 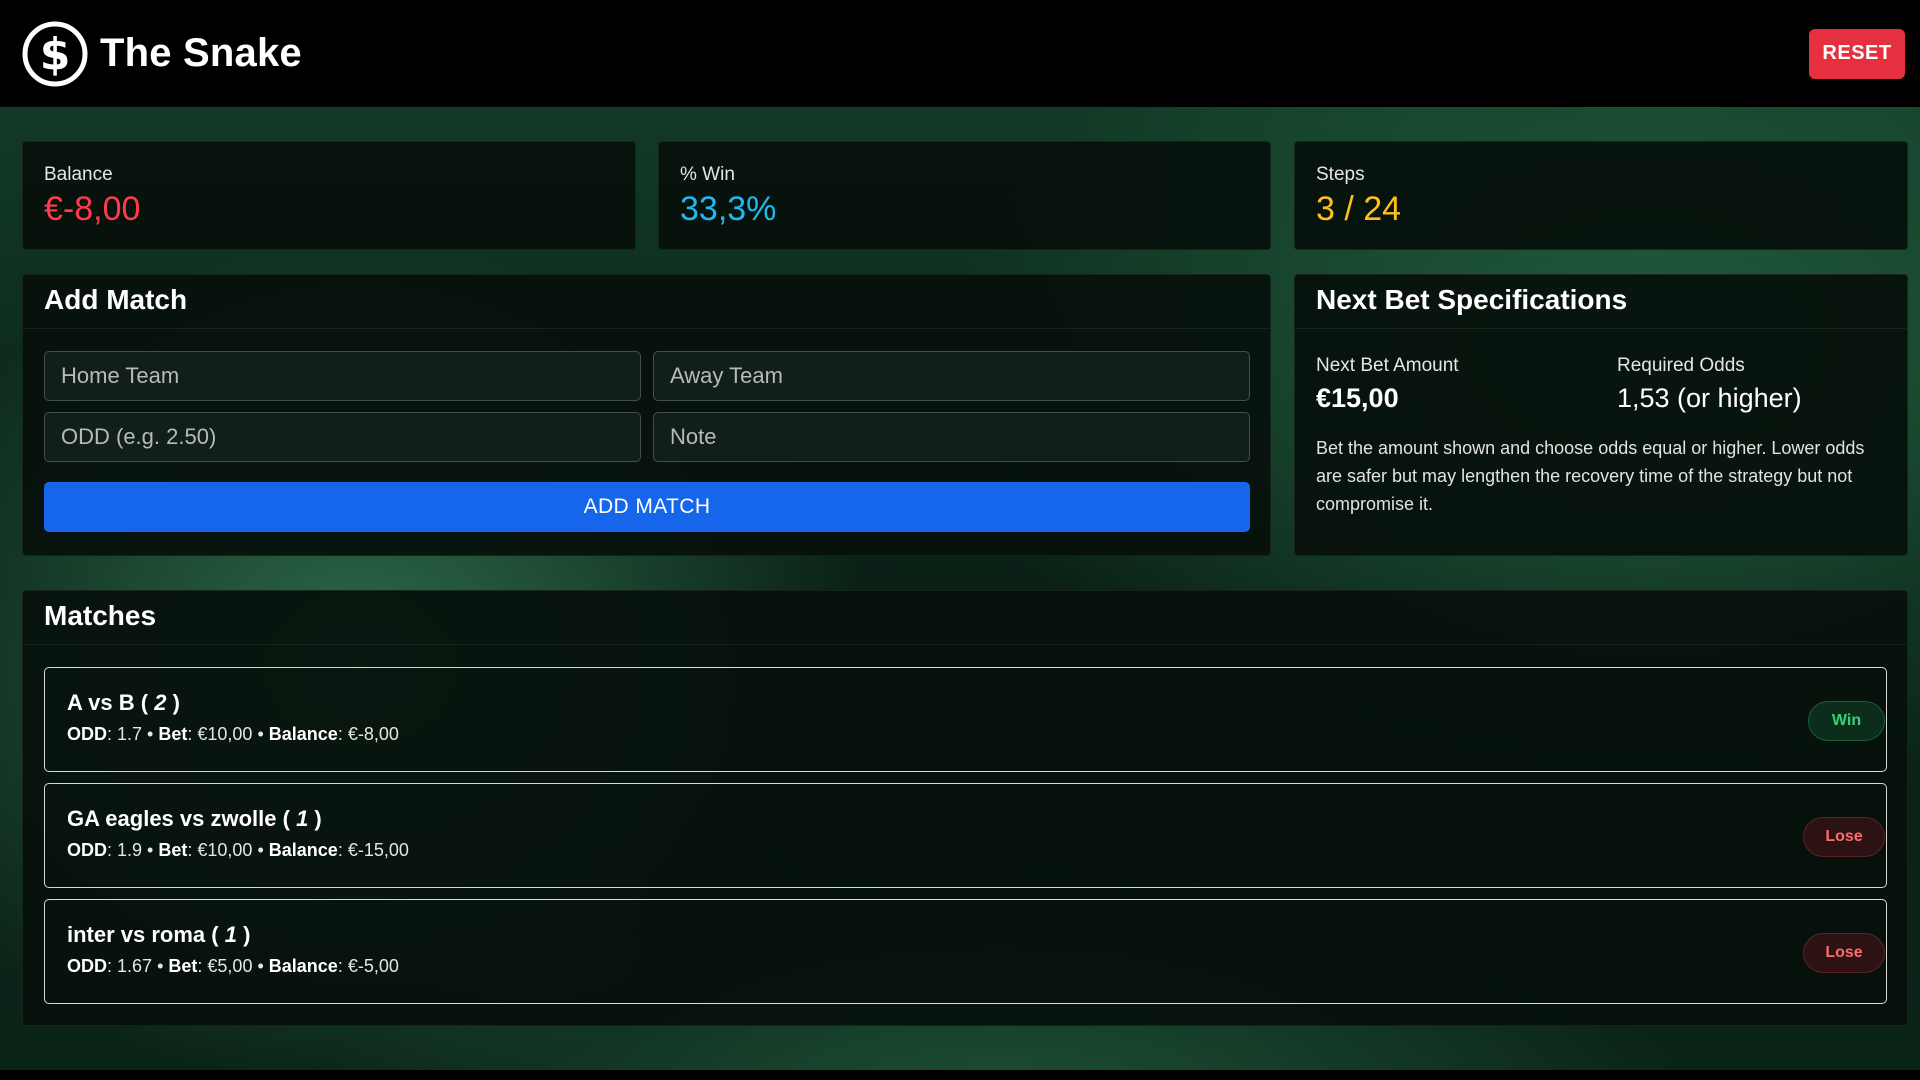 I want to click on required-odds-label: Required Odds, so click(x=1681, y=365).